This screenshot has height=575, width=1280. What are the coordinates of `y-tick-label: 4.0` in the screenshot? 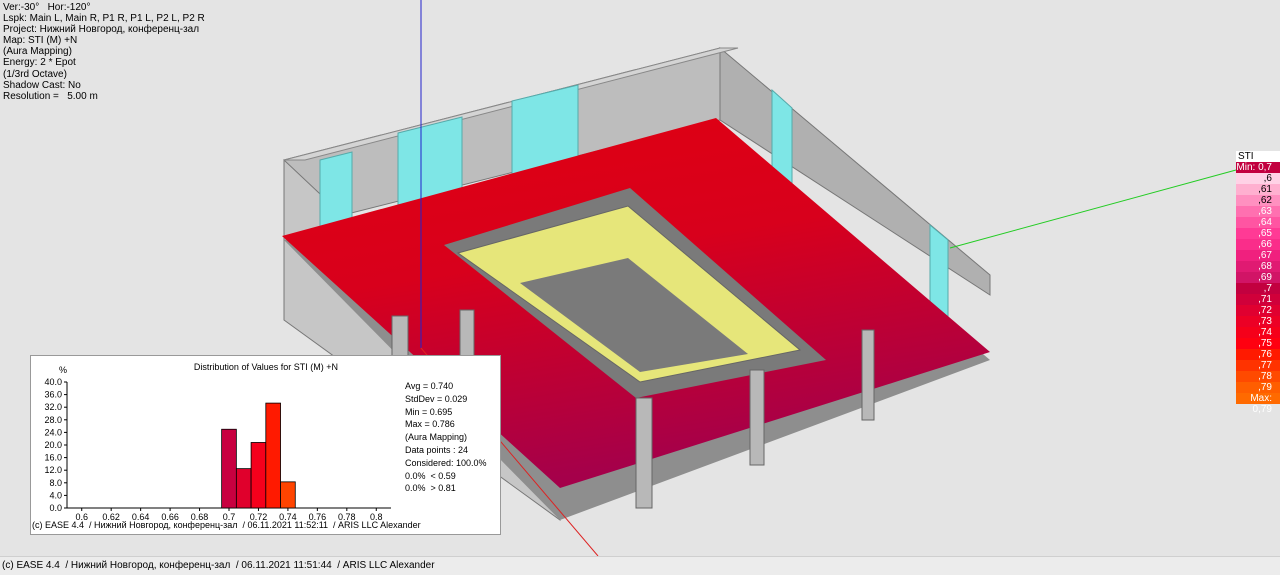 It's located at (55, 495).